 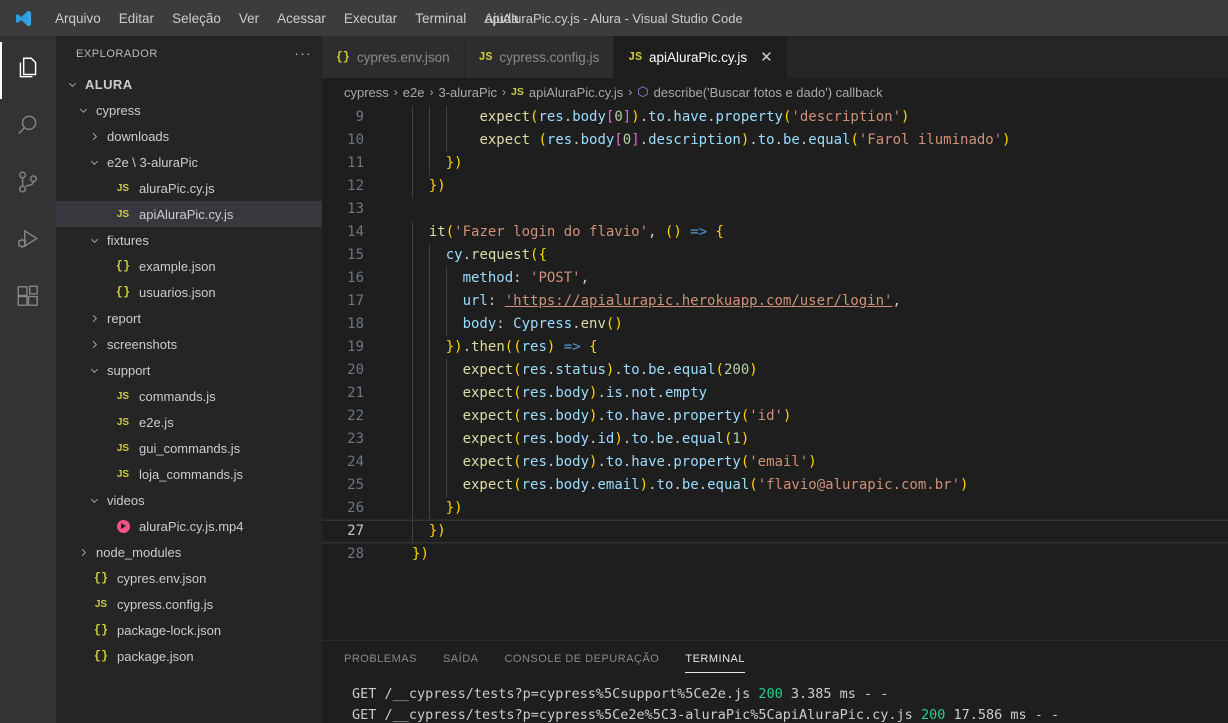 I want to click on tree-item: e2e \ 3-aluraPic, so click(x=189, y=162).